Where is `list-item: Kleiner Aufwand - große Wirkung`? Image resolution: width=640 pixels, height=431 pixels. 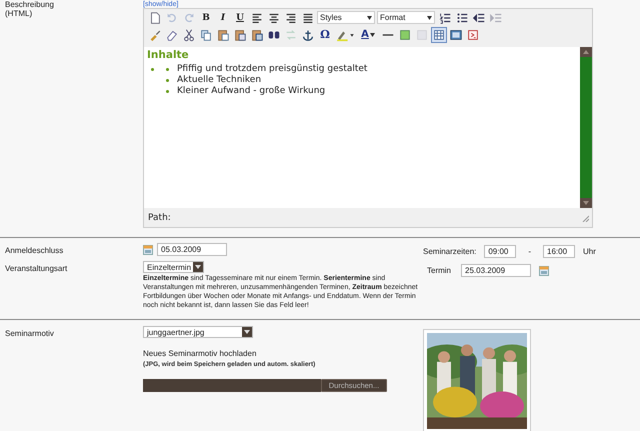
list-item: Kleiner Aufwand - große Wirkung is located at coordinates (251, 91).